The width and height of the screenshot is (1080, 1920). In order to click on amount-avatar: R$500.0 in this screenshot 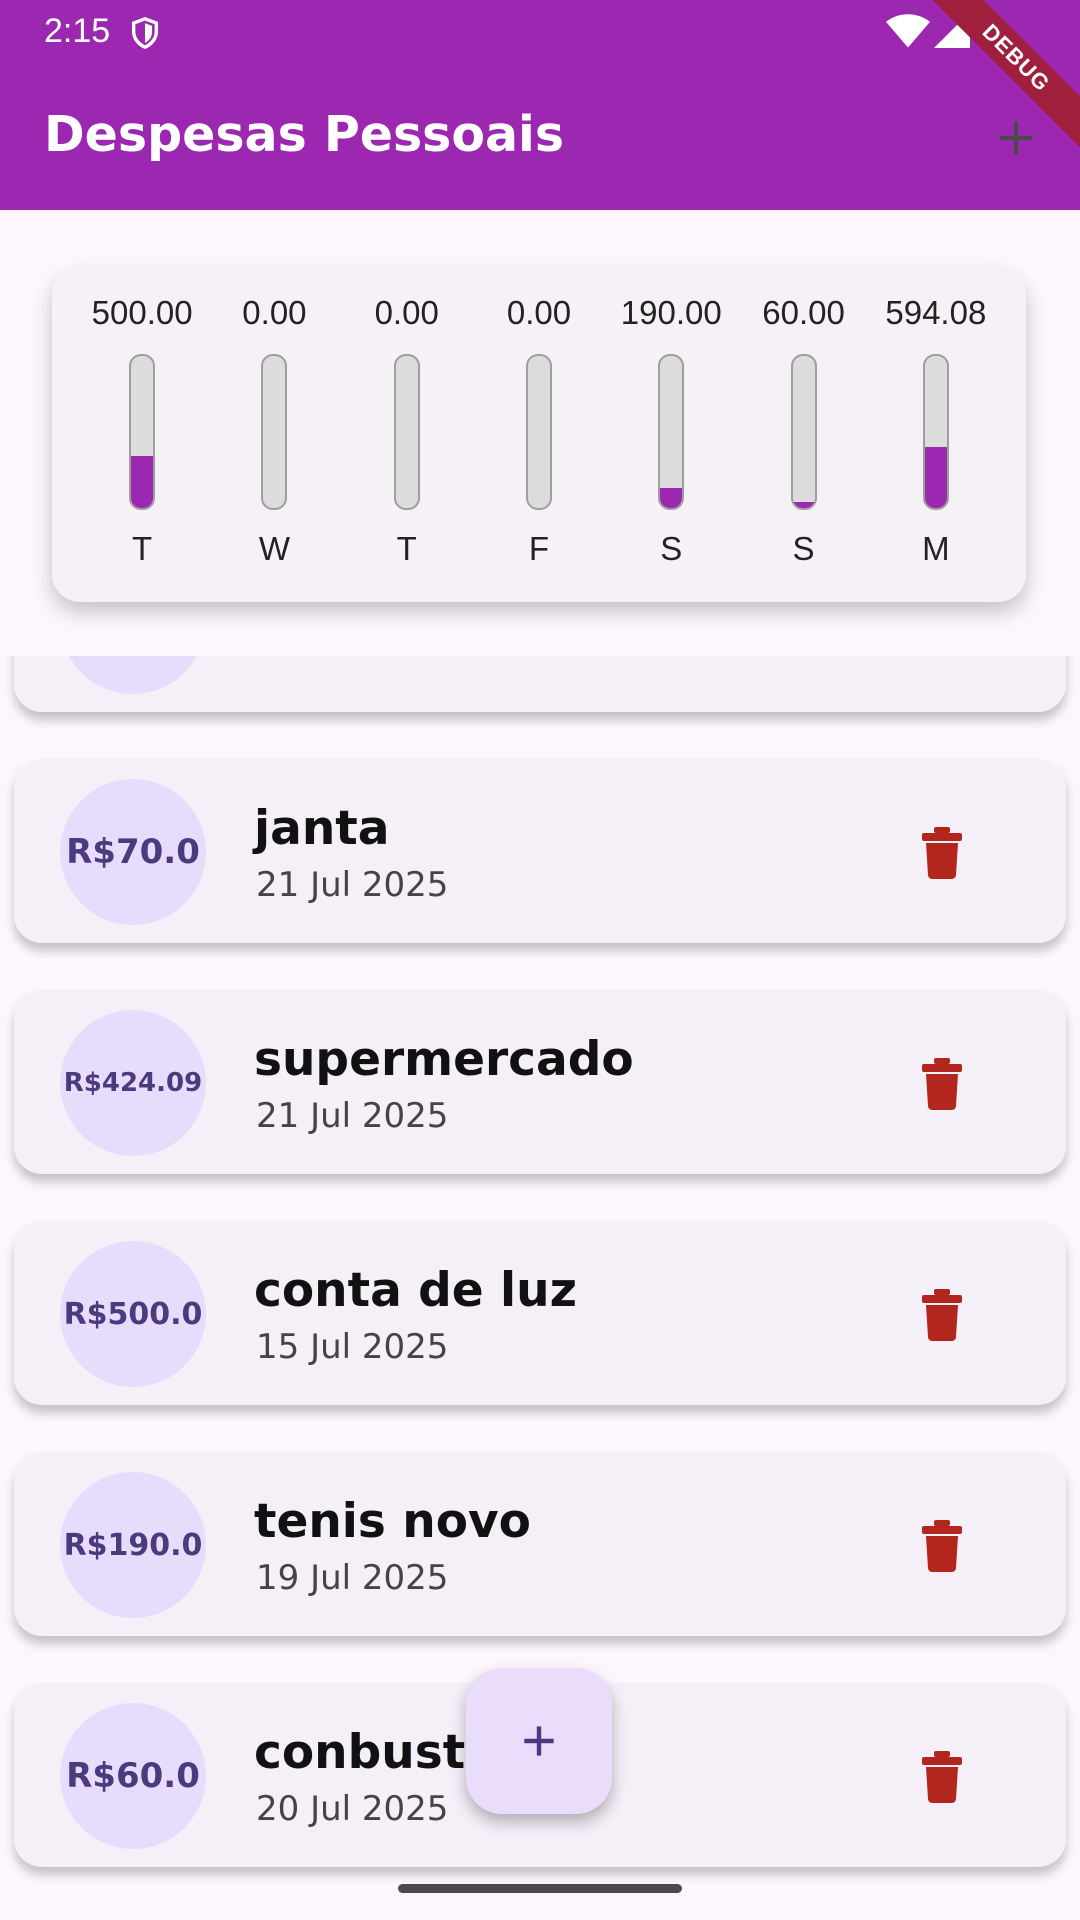, I will do `click(133, 1314)`.